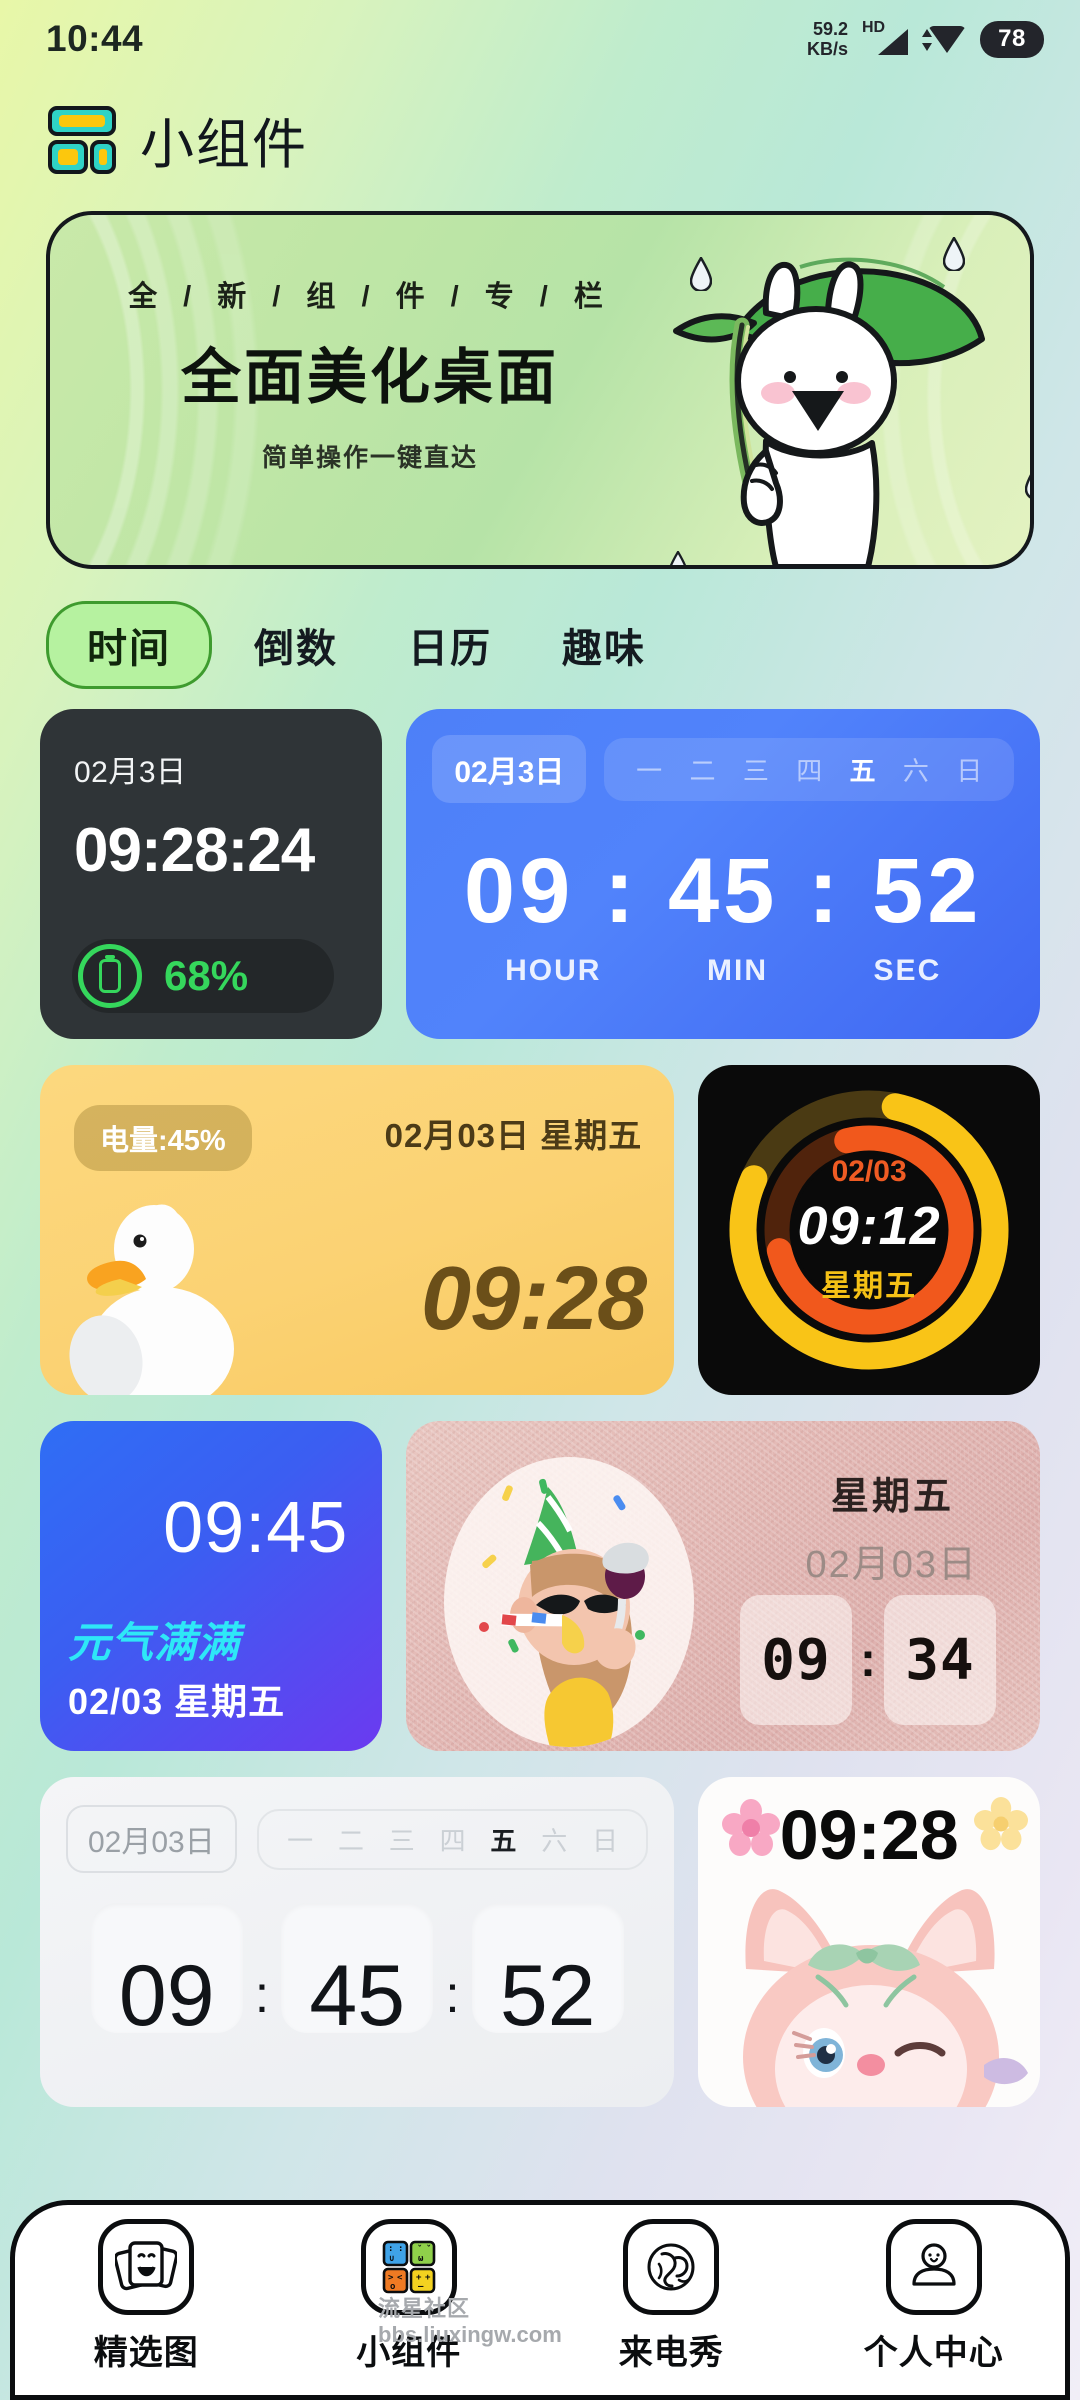 This screenshot has height=2400, width=1080. I want to click on blue-clock-weekdays: 一 二 三 四 五 六 日, so click(809, 769).